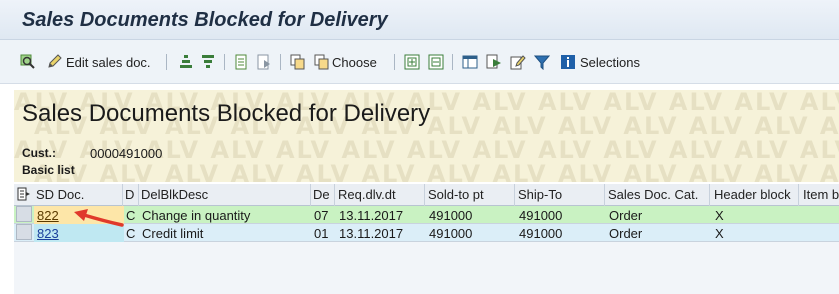  What do you see at coordinates (321, 215) in the screenshot?
I see `cell-de: 07` at bounding box center [321, 215].